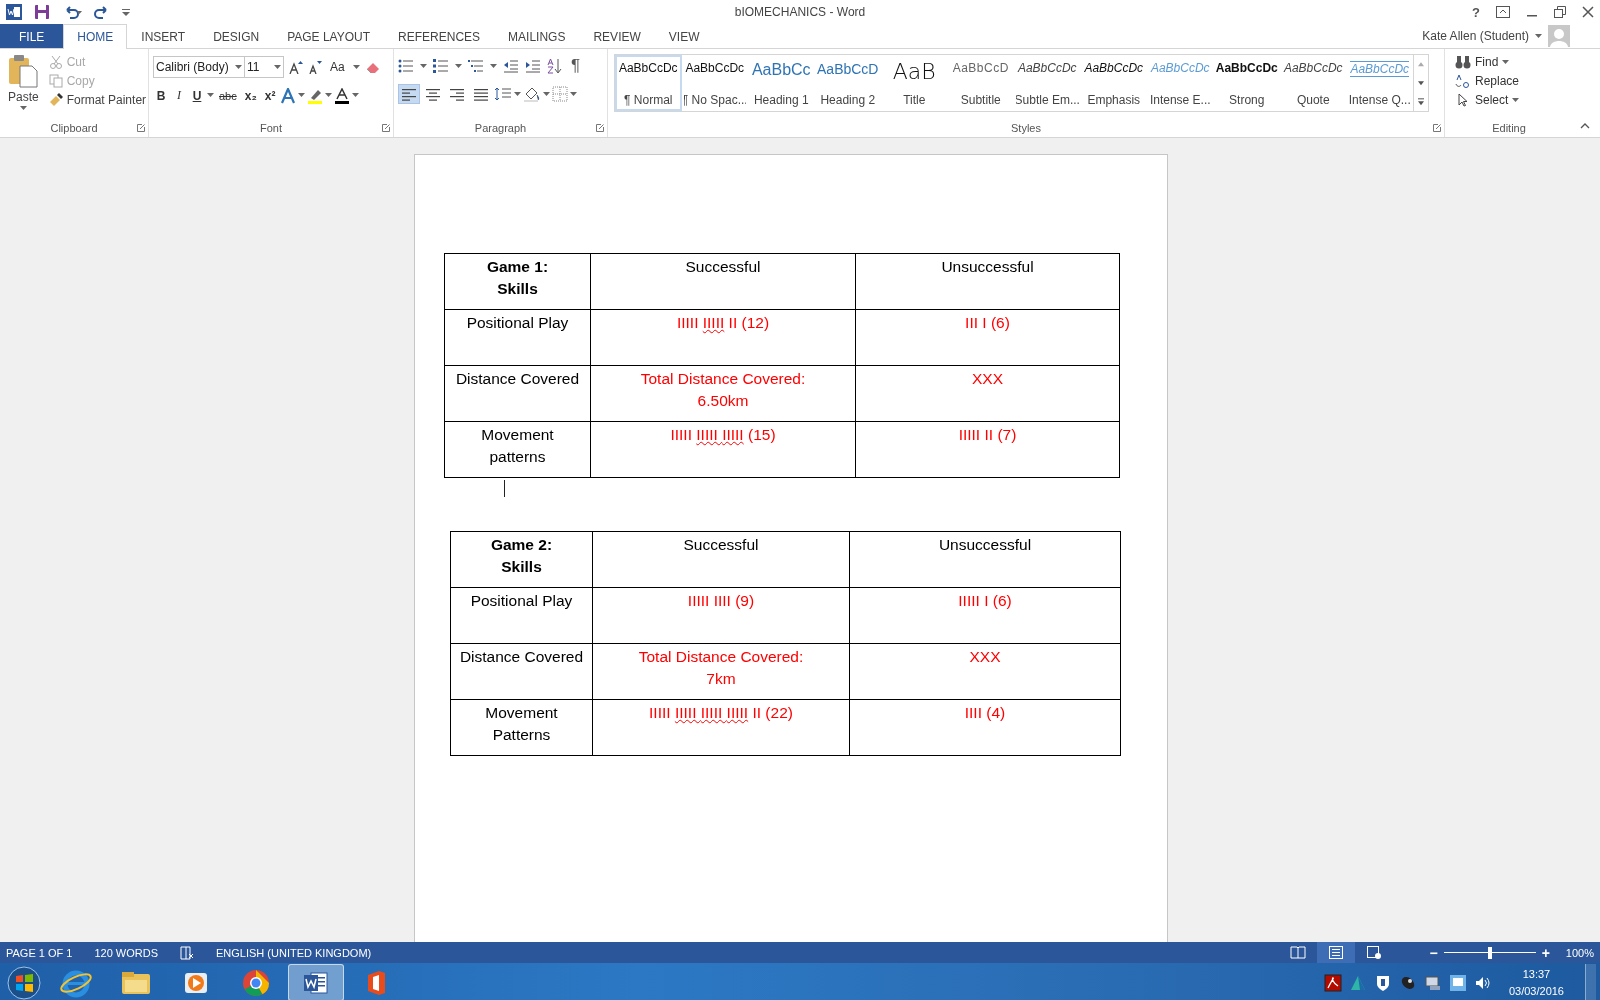 Image resolution: width=1600 pixels, height=1000 pixels. What do you see at coordinates (980, 83) in the screenshot?
I see `style-option: AaBbCcD Subtitle` at bounding box center [980, 83].